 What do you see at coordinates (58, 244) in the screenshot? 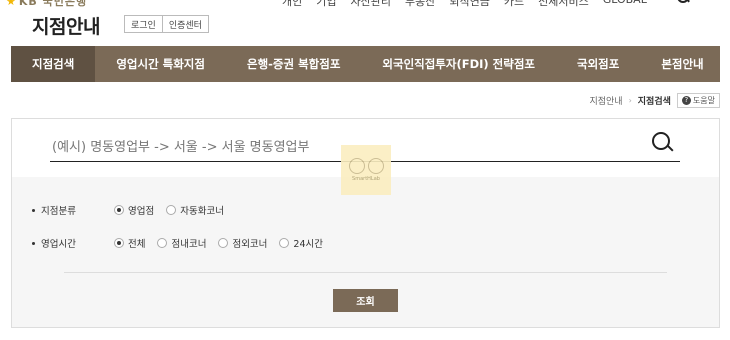
I see `hours-label: 영업시간` at bounding box center [58, 244].